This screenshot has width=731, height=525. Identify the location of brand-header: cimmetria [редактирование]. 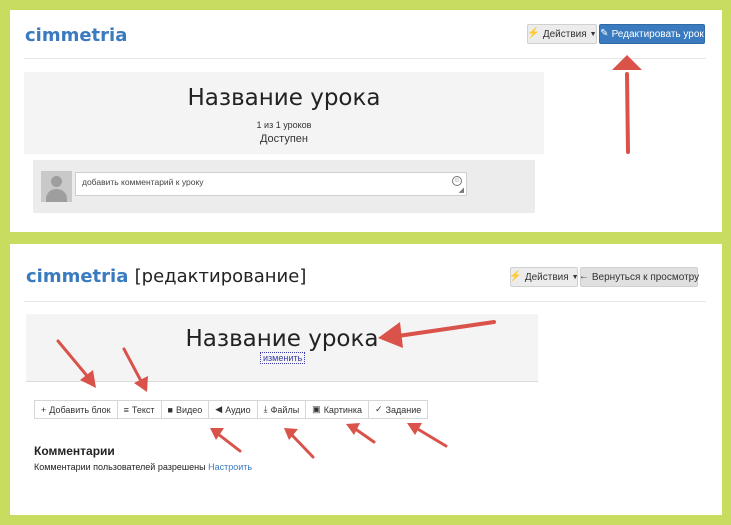
(166, 276).